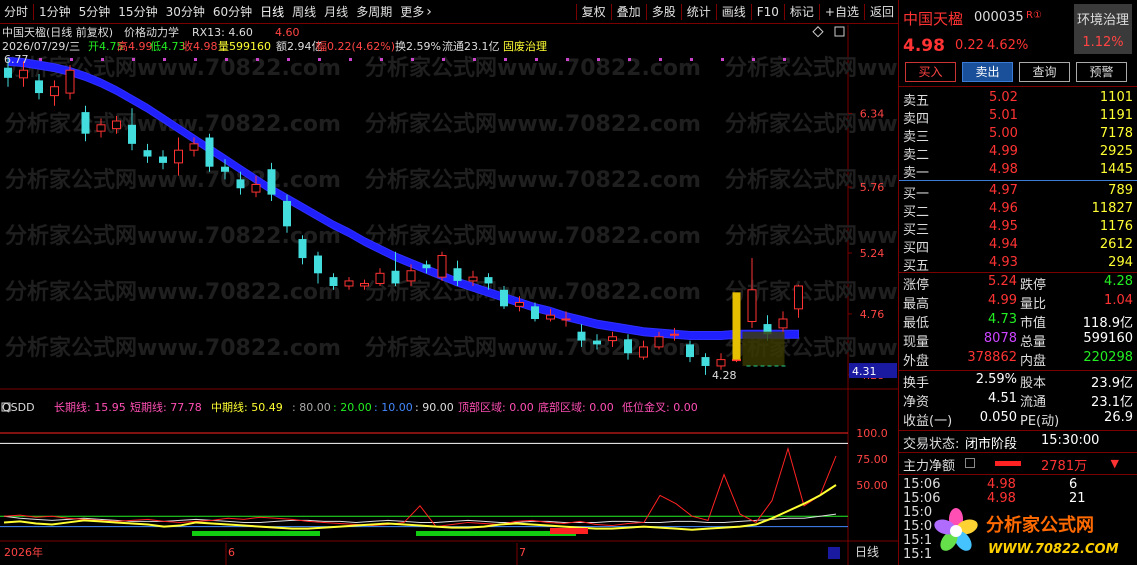 This screenshot has width=1137, height=565. Describe the element at coordinates (734, 12) in the screenshot. I see `toolbar-button: 画线` at that location.